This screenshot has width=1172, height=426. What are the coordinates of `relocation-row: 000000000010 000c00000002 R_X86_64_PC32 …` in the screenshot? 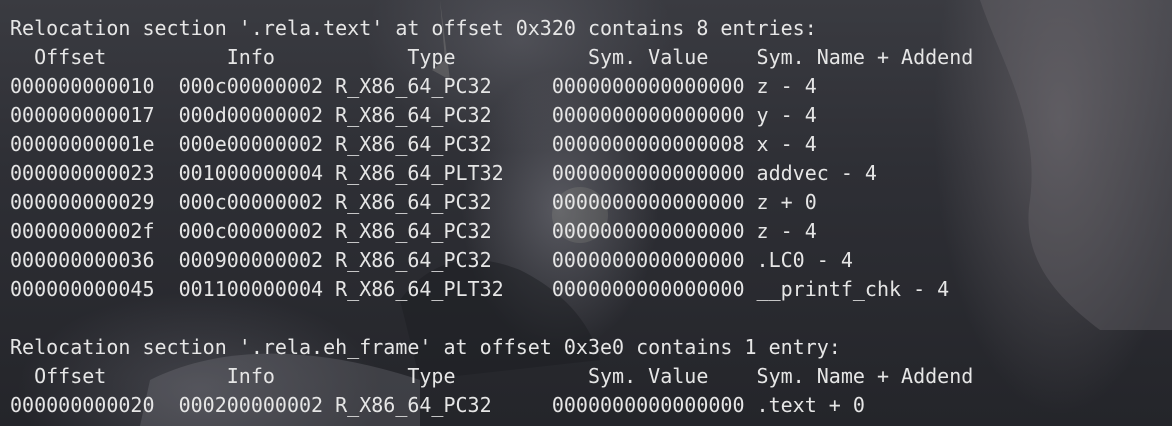 It's located at (413, 86).